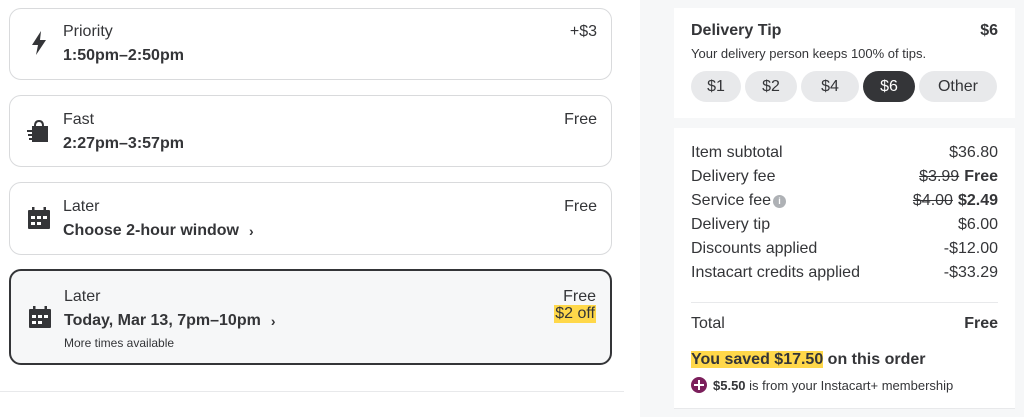  Describe the element at coordinates (79, 119) in the screenshot. I see `option-label: Fast` at that location.